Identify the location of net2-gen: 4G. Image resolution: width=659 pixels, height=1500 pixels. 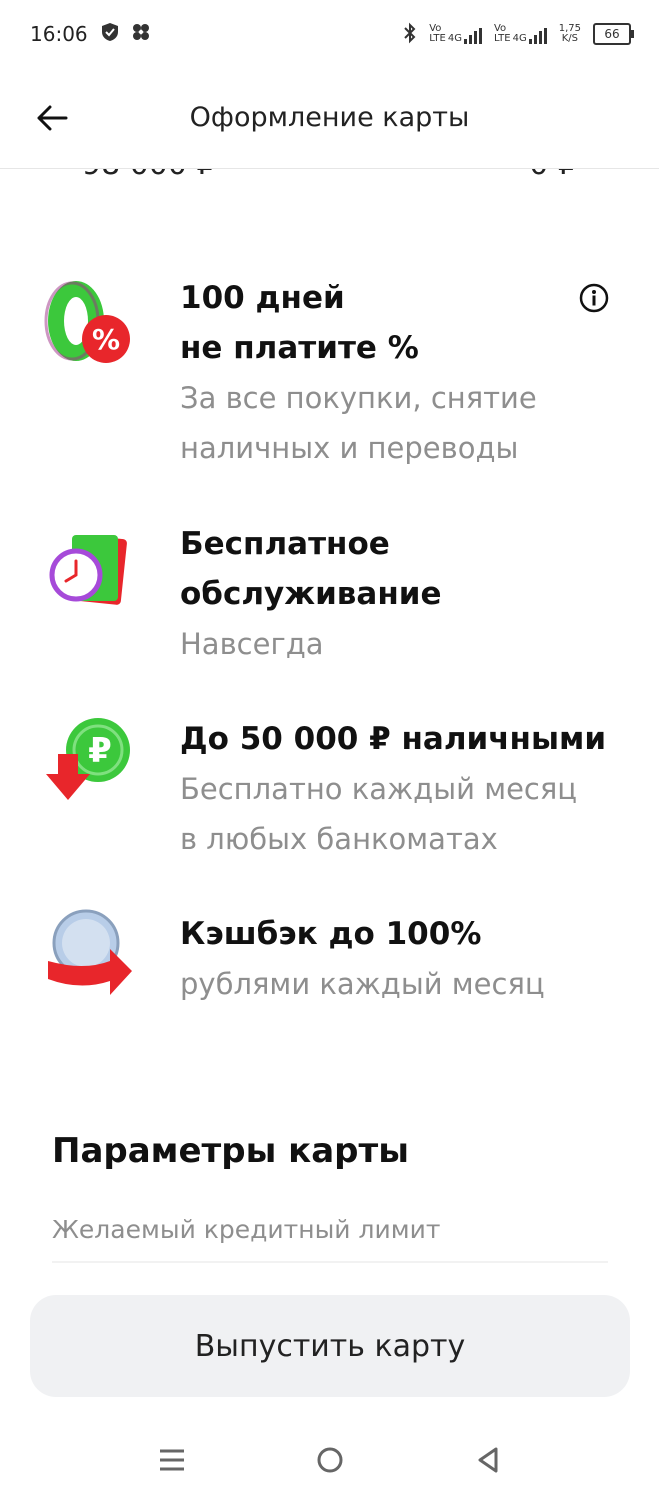
(519, 38).